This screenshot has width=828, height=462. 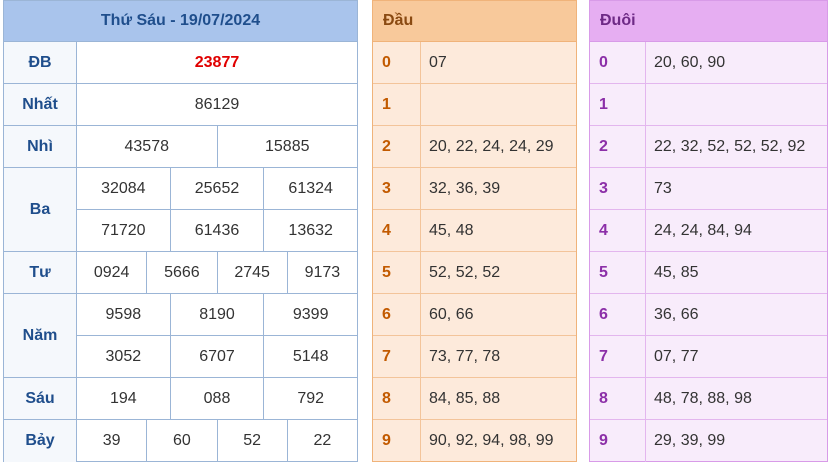 I want to click on loto-head-row: 0 07, so click(x=474, y=63).